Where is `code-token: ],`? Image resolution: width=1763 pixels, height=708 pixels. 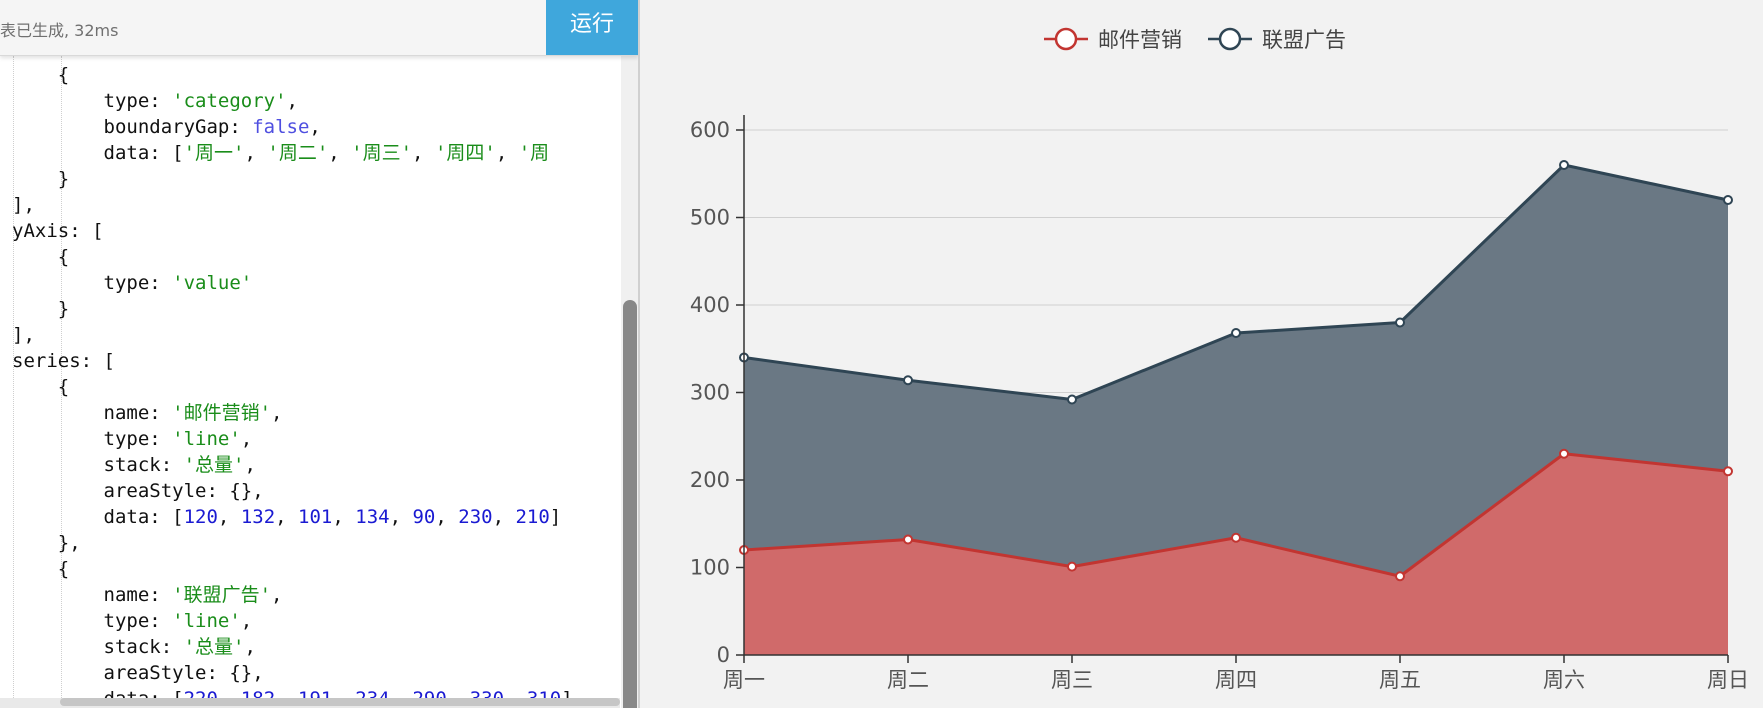
code-token: ], is located at coordinates (23, 335).